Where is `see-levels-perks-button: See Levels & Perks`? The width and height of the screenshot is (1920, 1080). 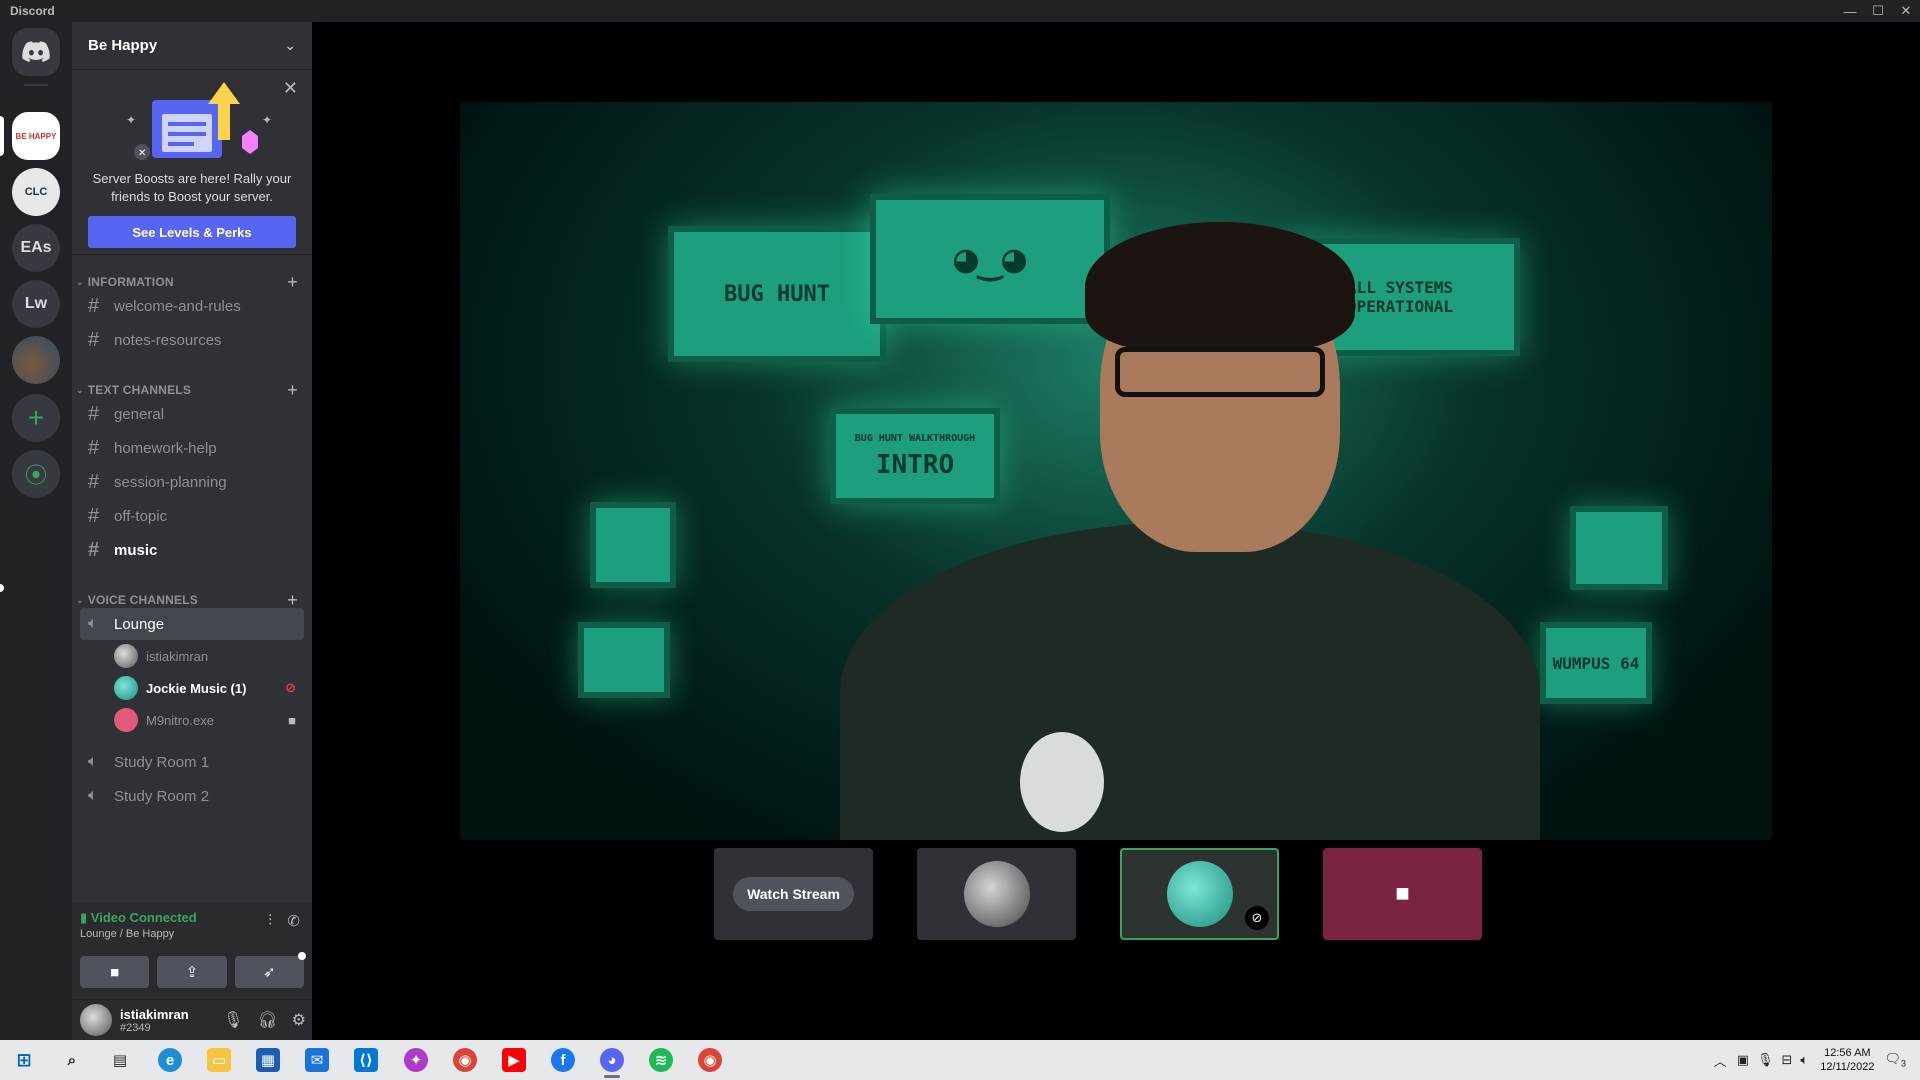 see-levels-perks-button: See Levels & Perks is located at coordinates (192, 232).